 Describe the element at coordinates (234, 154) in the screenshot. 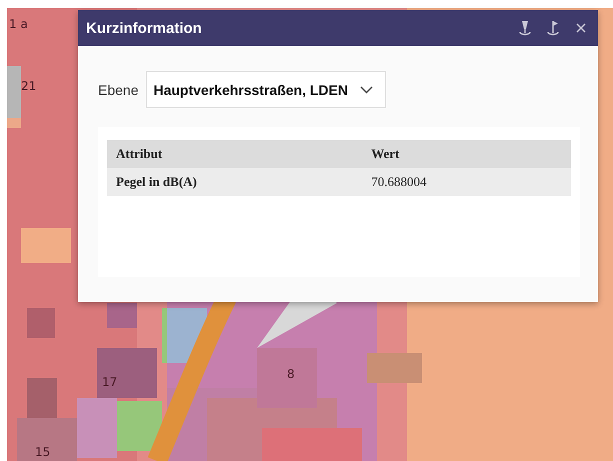

I see `column-header: Attribut` at that location.